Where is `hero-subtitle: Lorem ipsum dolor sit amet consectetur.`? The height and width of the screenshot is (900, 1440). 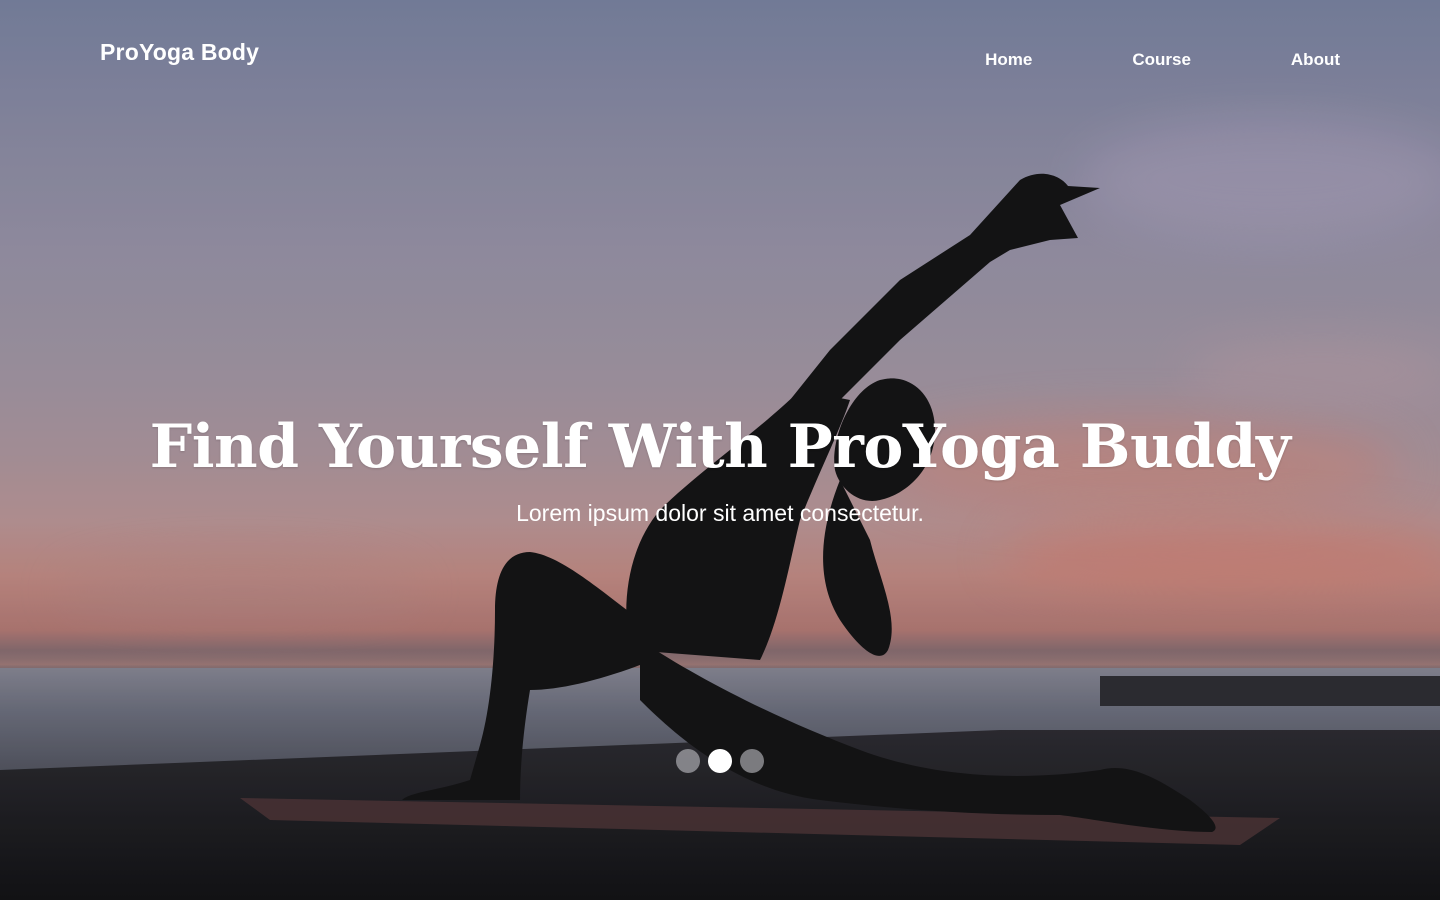 hero-subtitle: Lorem ipsum dolor sit amet consectetur. is located at coordinates (720, 513).